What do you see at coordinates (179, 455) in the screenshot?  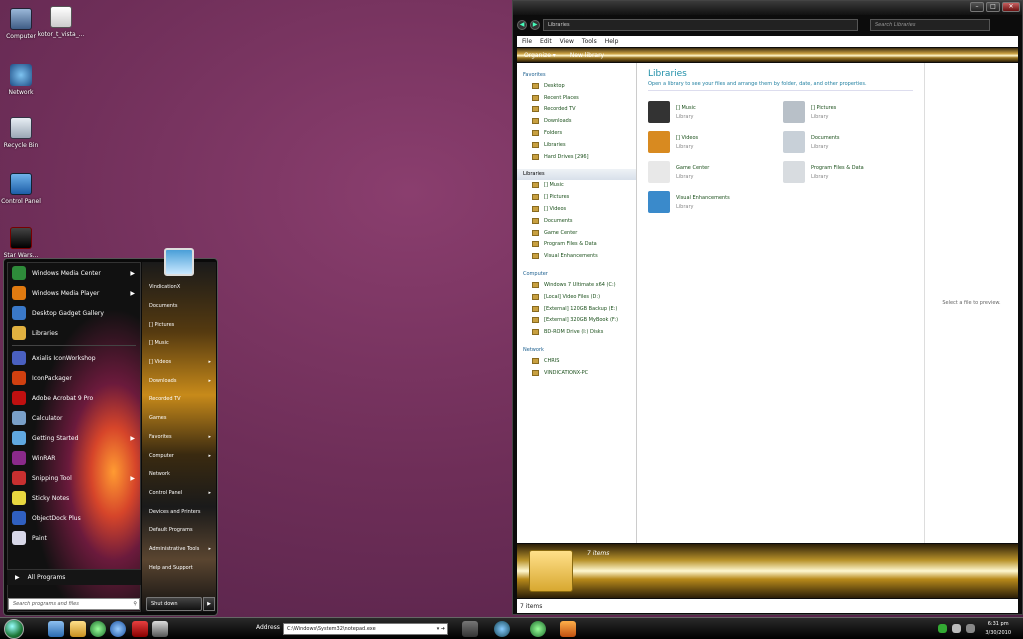 I see `start-place-item: Computer ▸` at bounding box center [179, 455].